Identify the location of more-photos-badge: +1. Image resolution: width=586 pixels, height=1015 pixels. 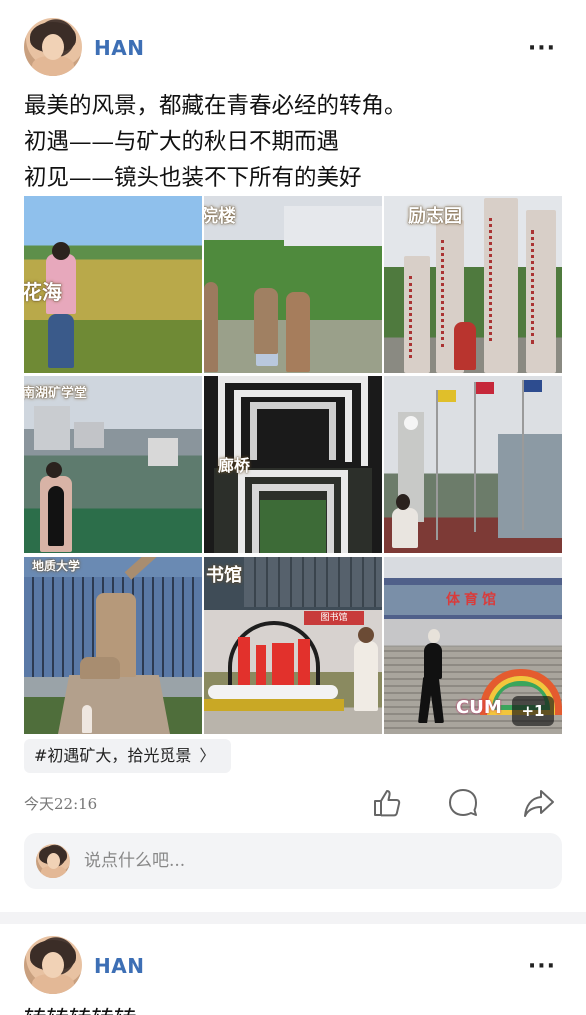
(533, 711).